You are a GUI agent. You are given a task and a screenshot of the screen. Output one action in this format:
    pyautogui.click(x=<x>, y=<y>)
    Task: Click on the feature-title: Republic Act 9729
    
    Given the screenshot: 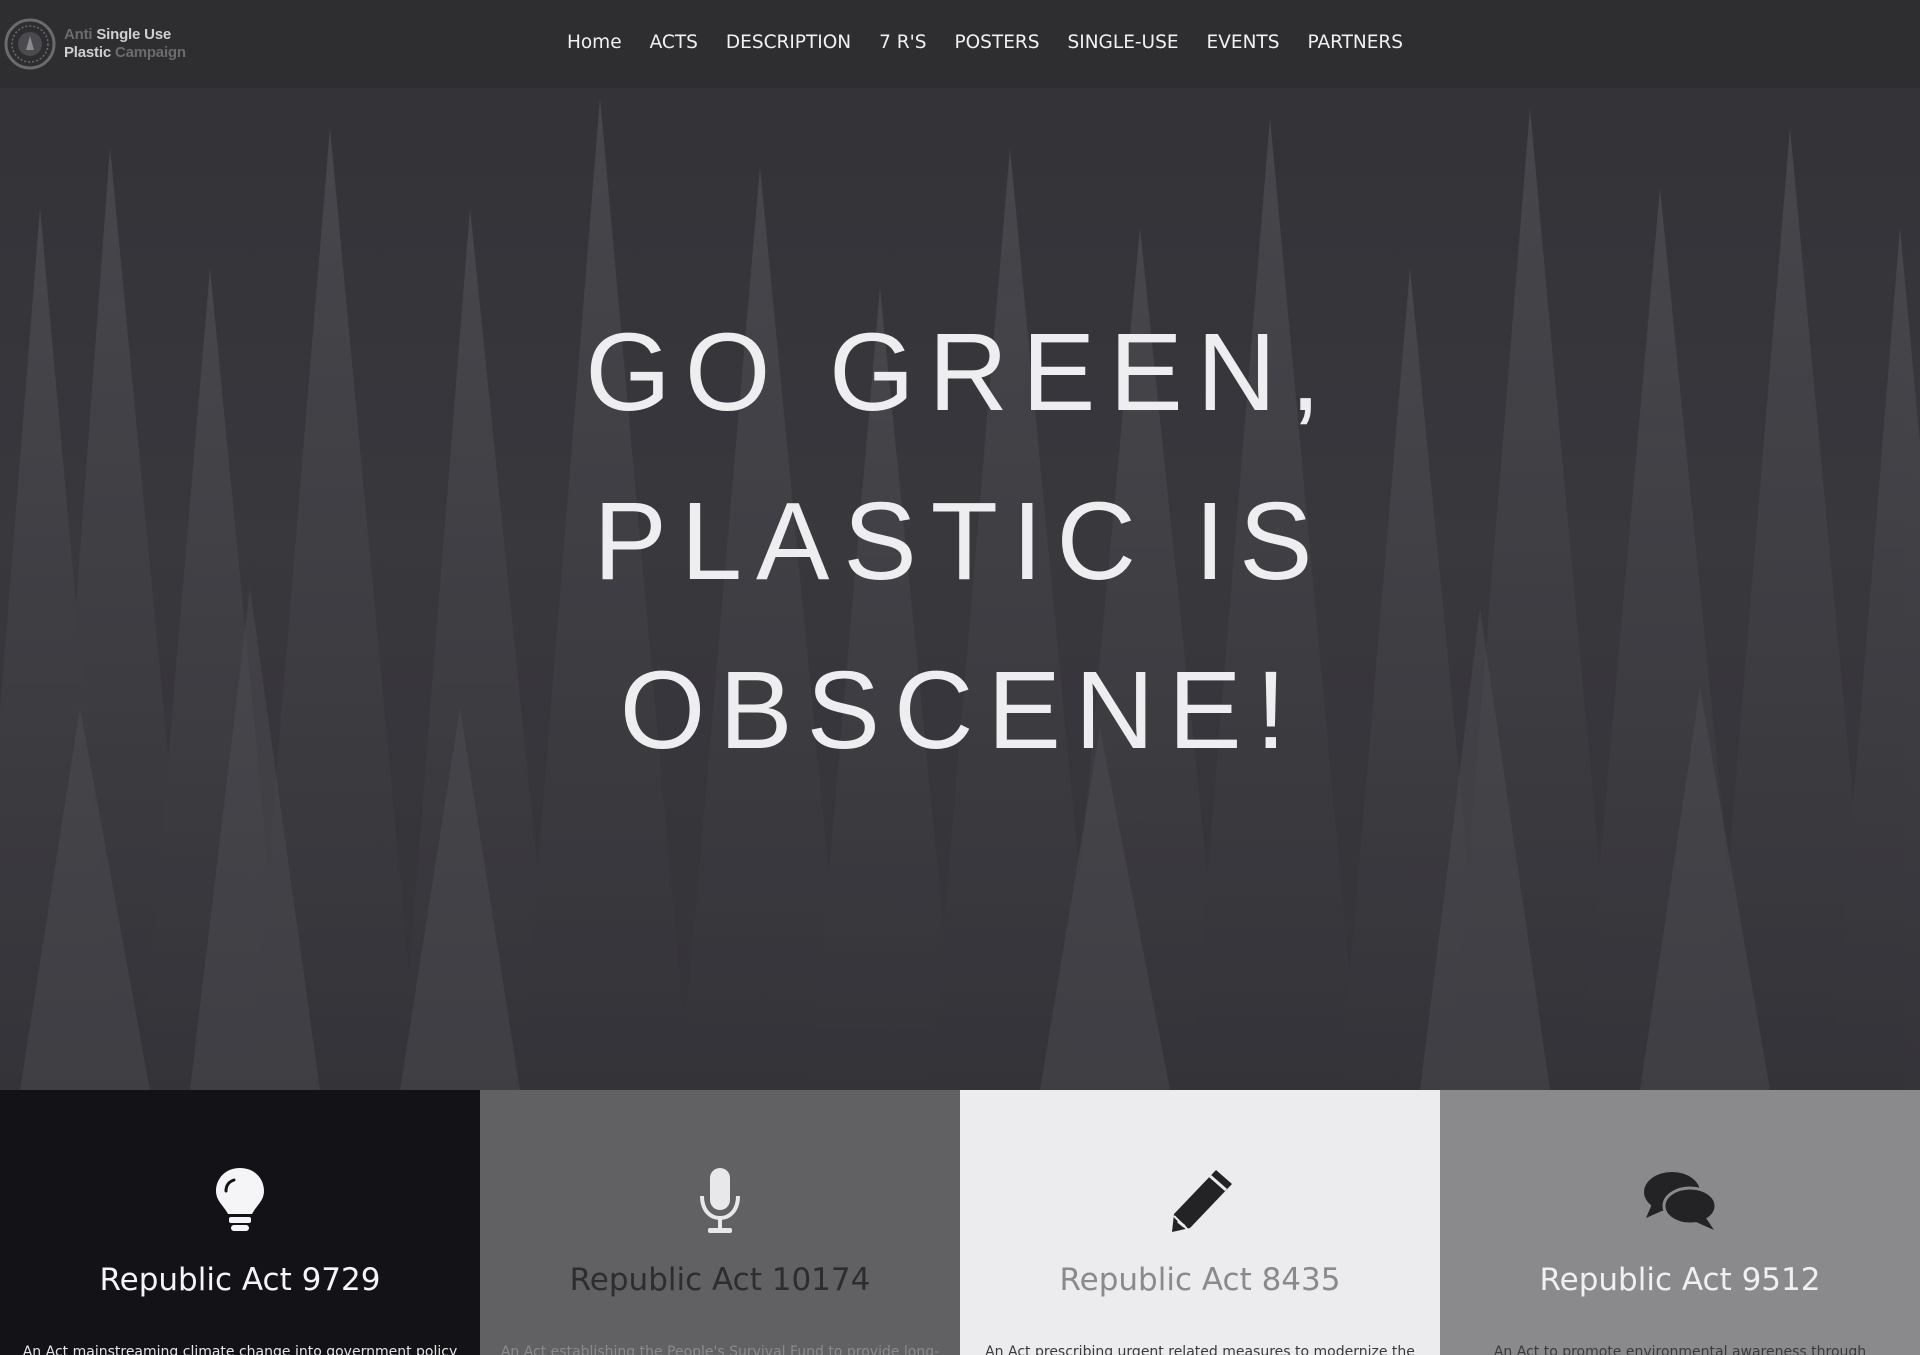 What is the action you would take?
    pyautogui.click(x=240, y=1280)
    